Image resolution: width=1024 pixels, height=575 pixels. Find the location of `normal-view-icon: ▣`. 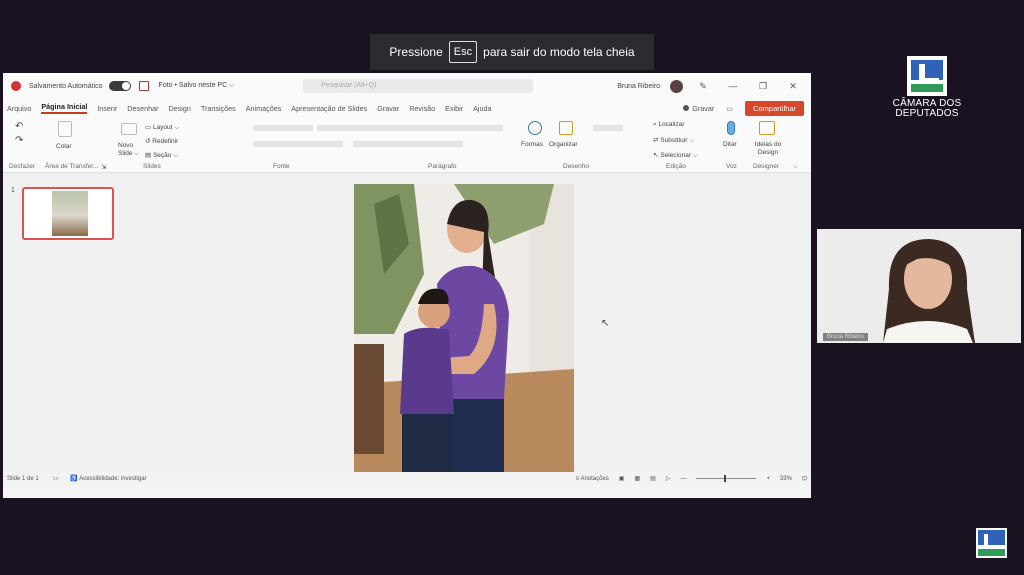

normal-view-icon: ▣ is located at coordinates (622, 478).